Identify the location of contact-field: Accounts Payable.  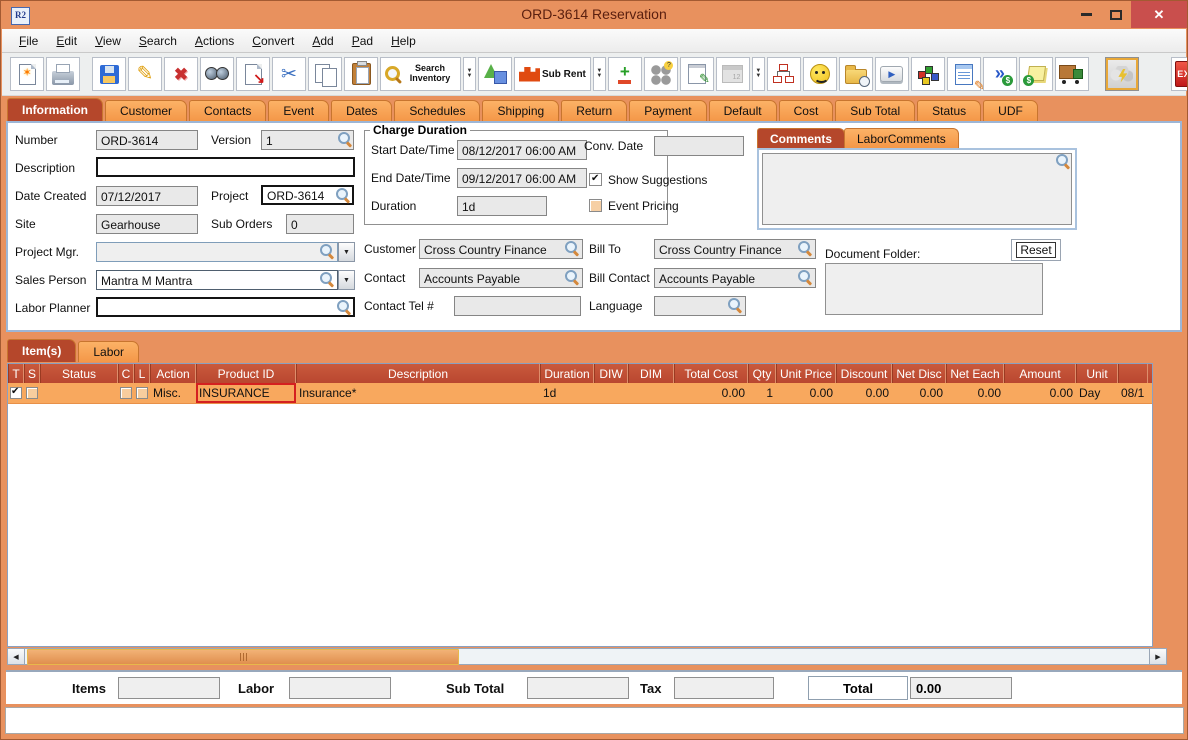
(501, 278).